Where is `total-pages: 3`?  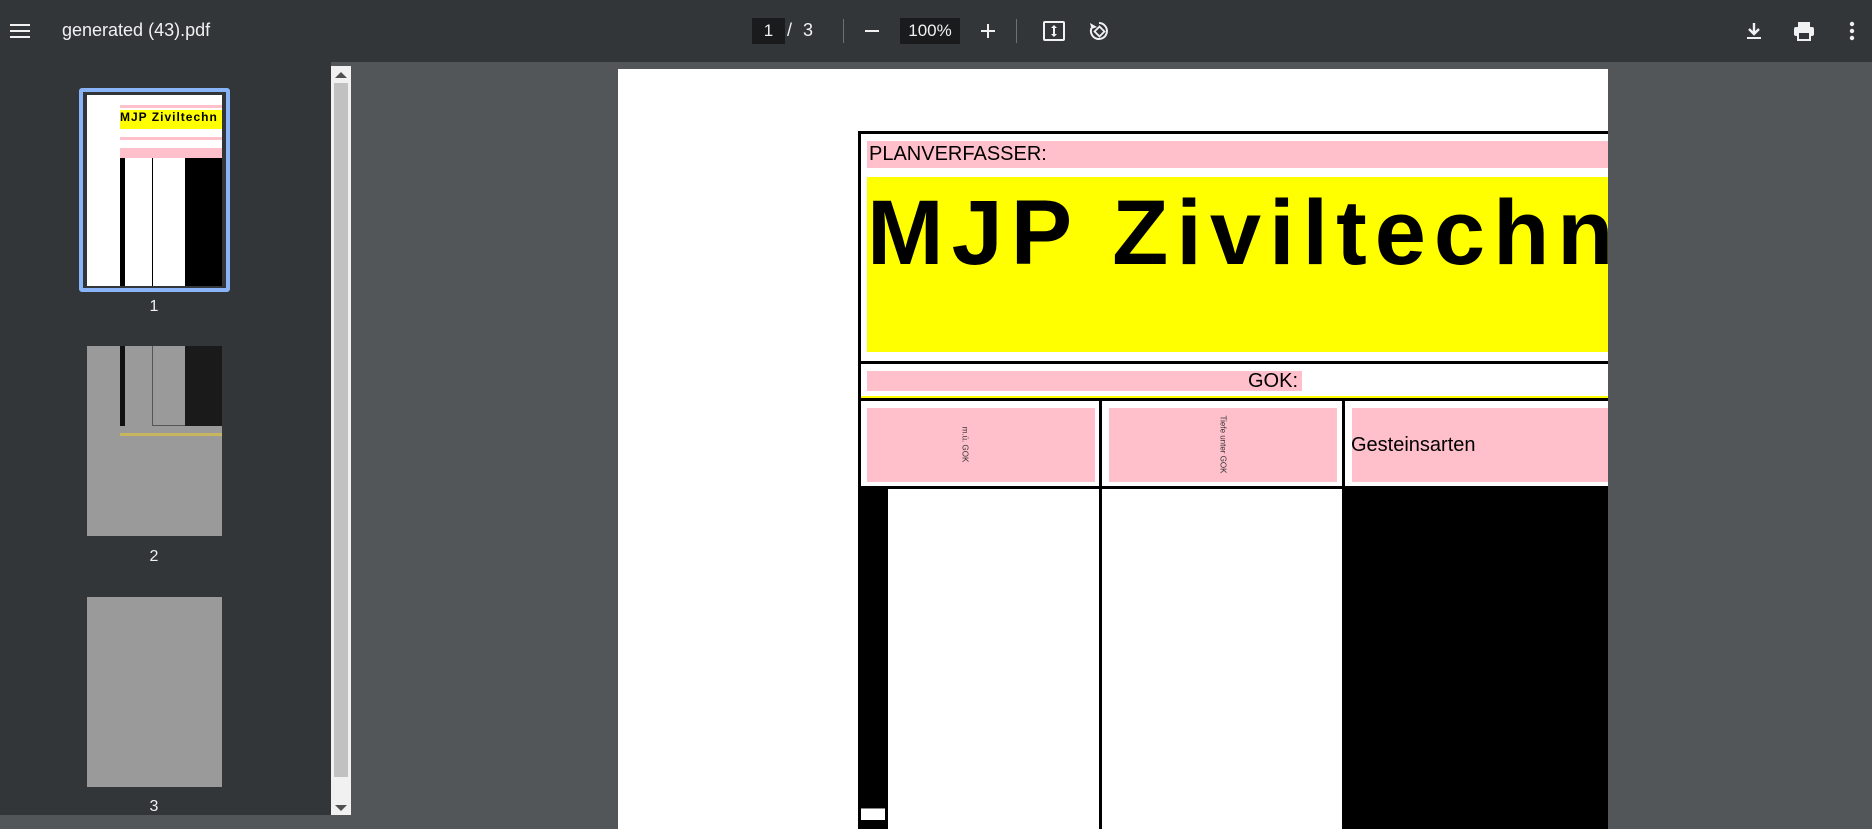
total-pages: 3 is located at coordinates (808, 30).